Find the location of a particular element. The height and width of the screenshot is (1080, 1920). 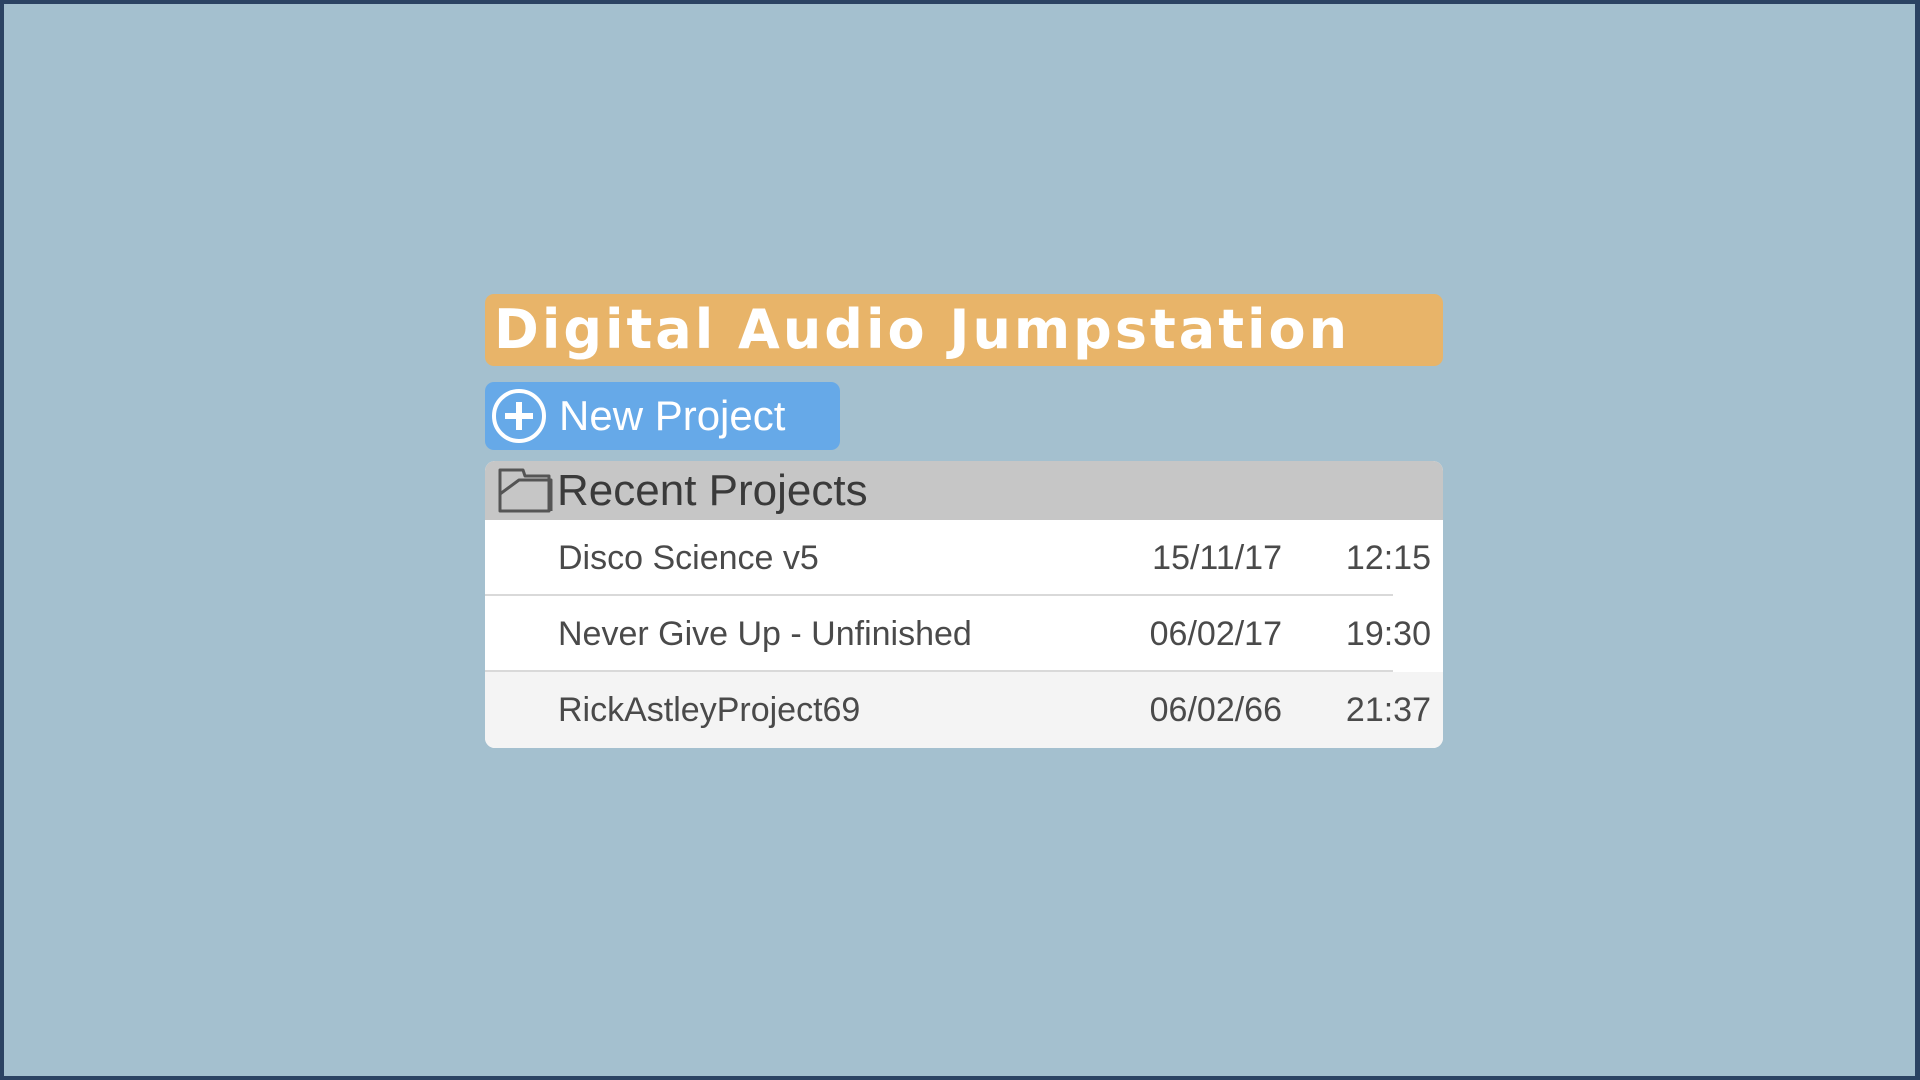

recent-projects-title: Recent Projects is located at coordinates (712, 490).